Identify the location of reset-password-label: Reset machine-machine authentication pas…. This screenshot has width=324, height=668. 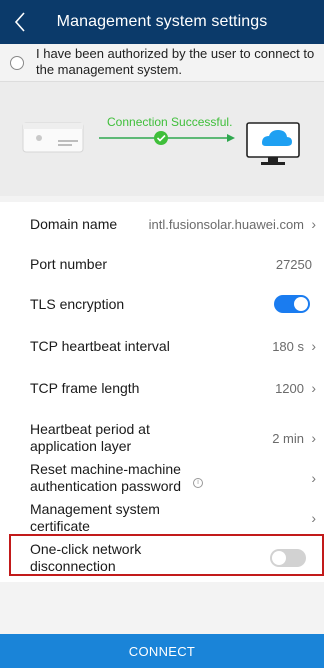
(117, 478).